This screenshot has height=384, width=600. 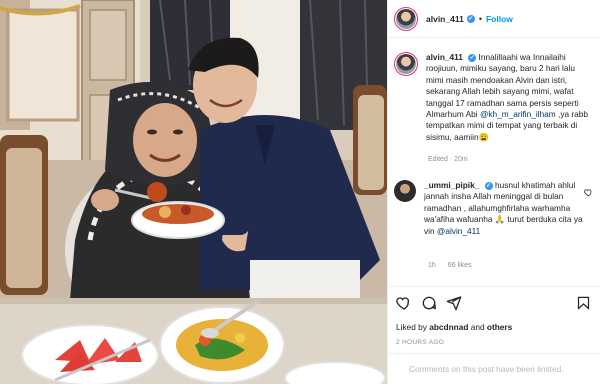 What do you see at coordinates (432, 265) in the screenshot?
I see `comment-time: 1h` at bounding box center [432, 265].